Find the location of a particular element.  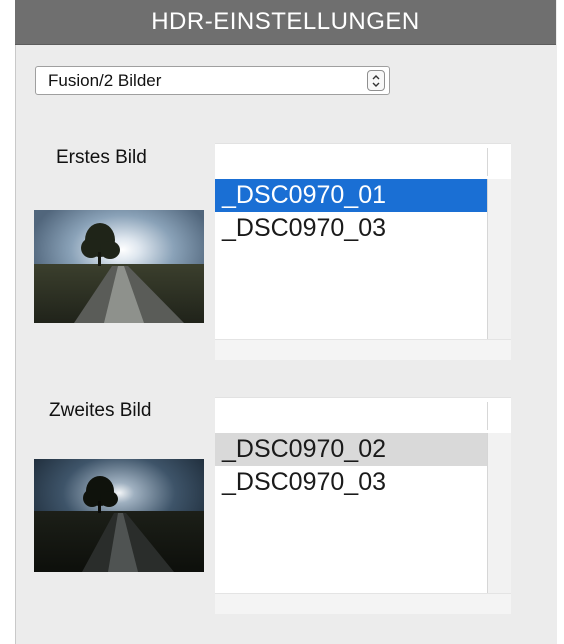

panel-title-text: HDR-EINSTELLUNGEN is located at coordinates (285, 21).